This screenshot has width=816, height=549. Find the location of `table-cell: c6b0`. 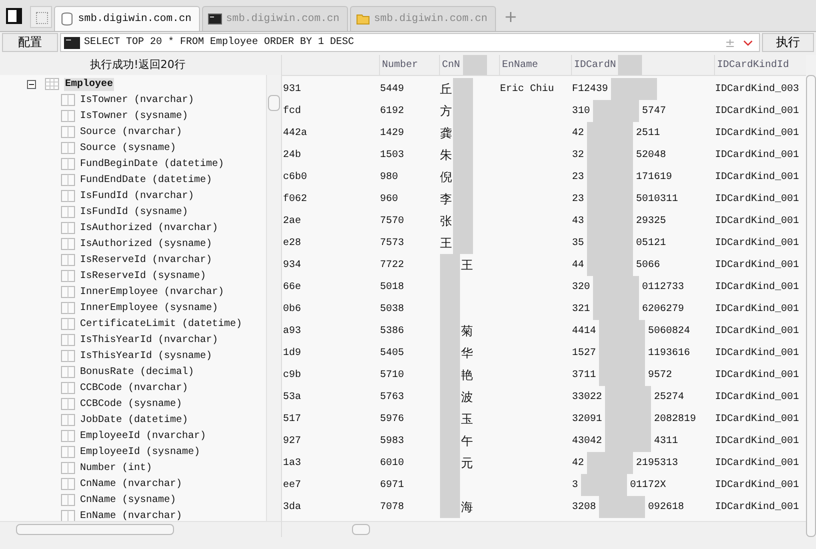

table-cell: c6b0 is located at coordinates (295, 177).